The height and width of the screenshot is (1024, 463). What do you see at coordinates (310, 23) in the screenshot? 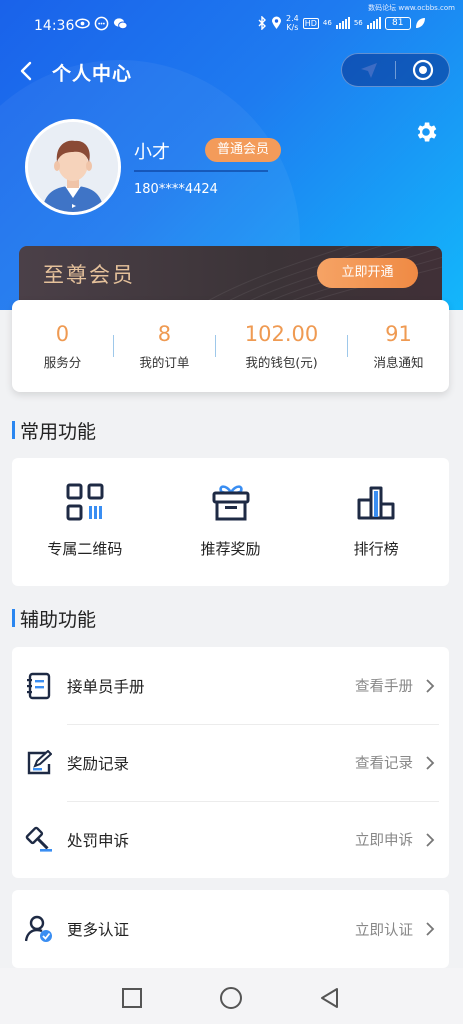
I see `hd-badge: HD` at bounding box center [310, 23].